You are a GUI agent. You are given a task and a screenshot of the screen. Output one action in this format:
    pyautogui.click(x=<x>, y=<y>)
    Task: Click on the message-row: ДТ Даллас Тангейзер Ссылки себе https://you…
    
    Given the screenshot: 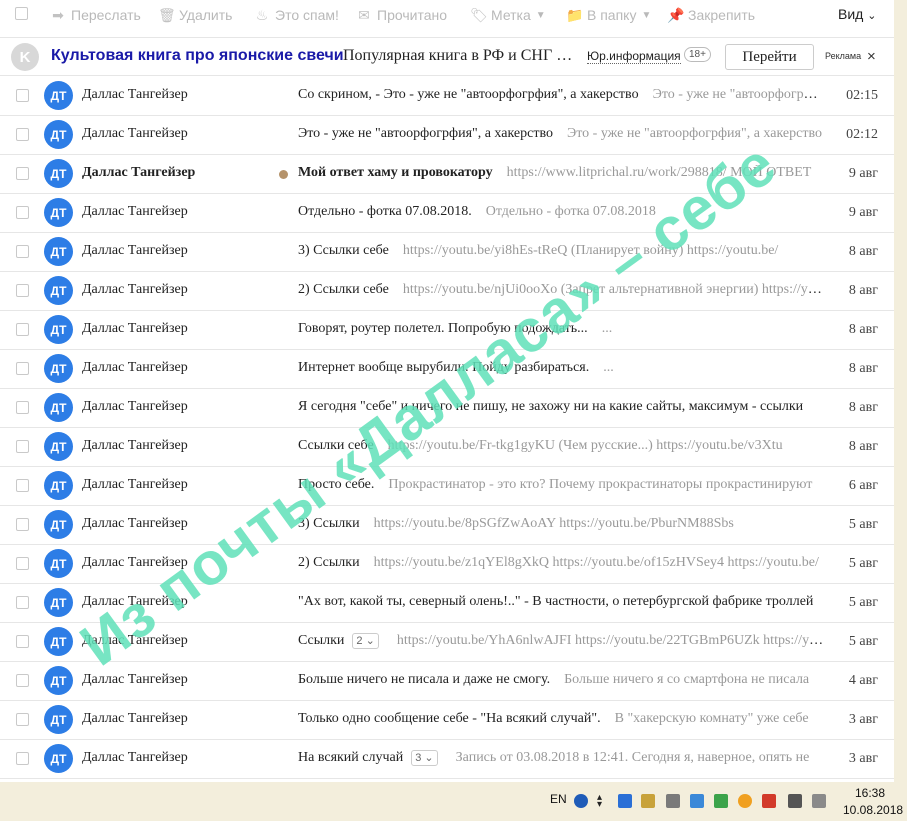 What is the action you would take?
    pyautogui.click(x=447, y=447)
    